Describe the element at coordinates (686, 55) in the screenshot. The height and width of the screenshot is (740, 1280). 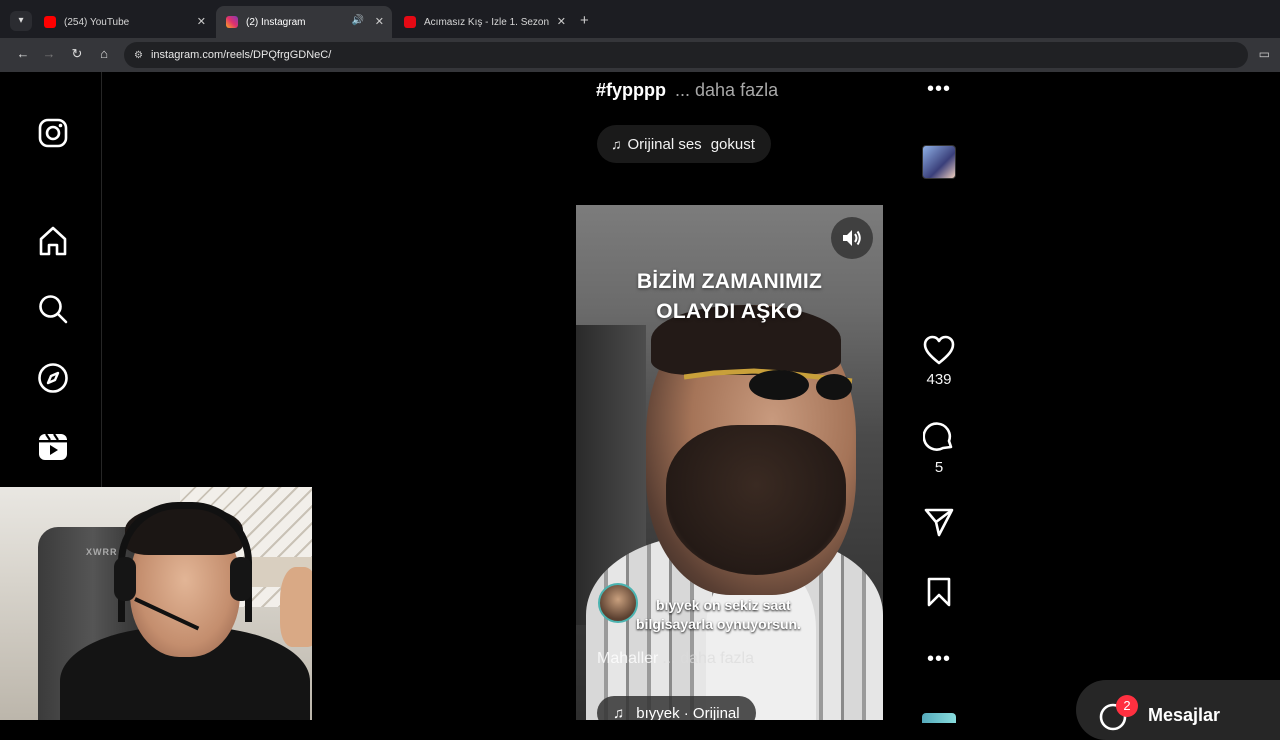
I see `address-bar: ⚙ instagram.com/reels/DPQfrgGDNeC/` at that location.